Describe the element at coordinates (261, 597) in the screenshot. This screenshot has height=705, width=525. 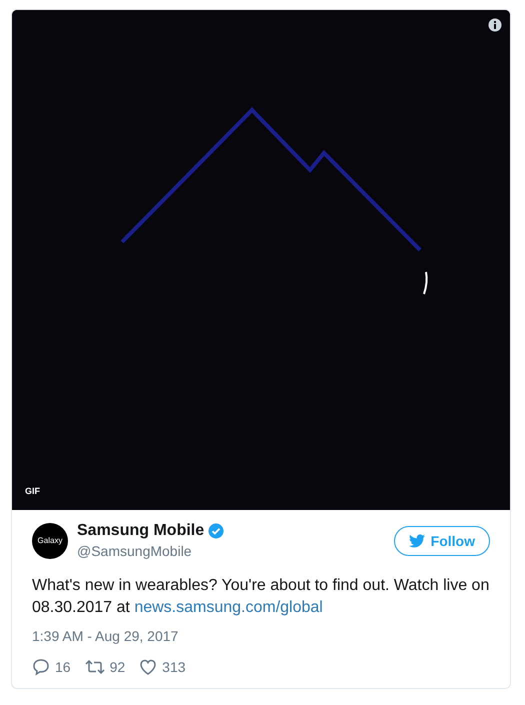
I see `tweet-text: What's new in wearables? You're about to find out. Watch live on 08.30.2017 at news.samsung.com/global` at that location.